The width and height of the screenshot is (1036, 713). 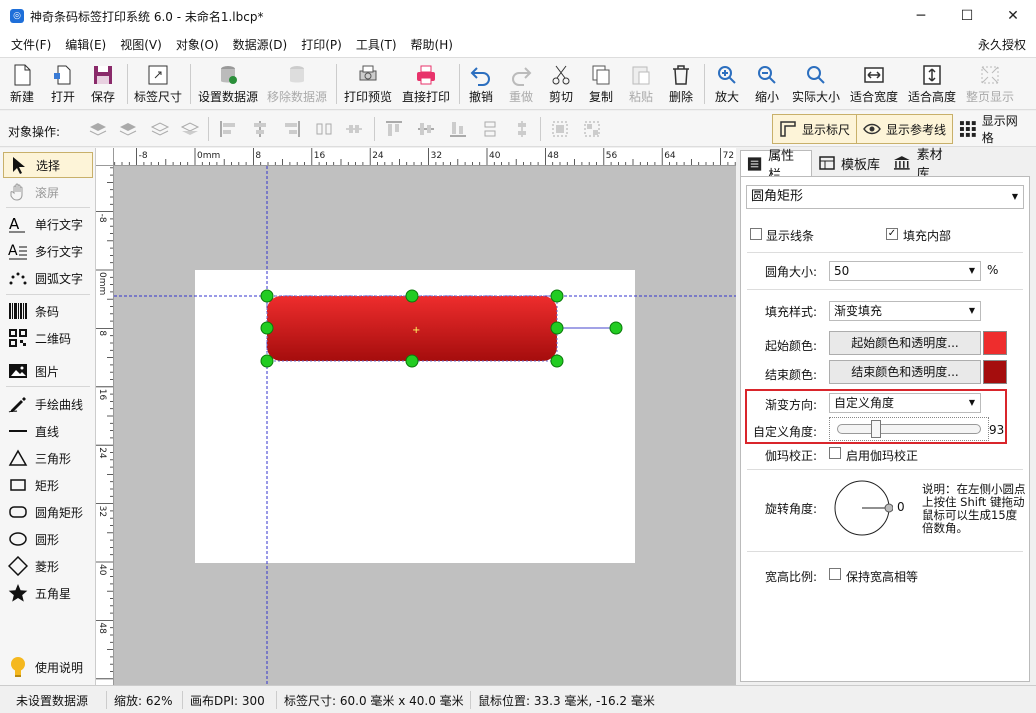 What do you see at coordinates (228, 84) in the screenshot?
I see `set-datasource-button: 设置数据源` at bounding box center [228, 84].